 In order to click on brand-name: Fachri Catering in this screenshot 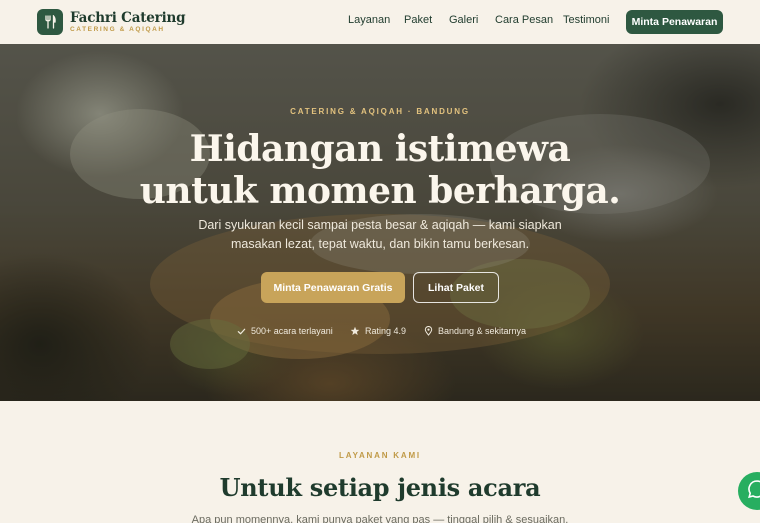, I will do `click(128, 18)`.